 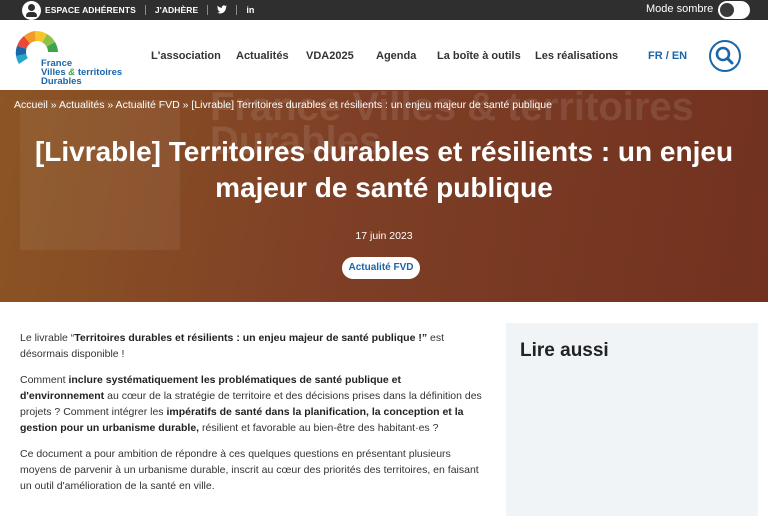 I want to click on nav-boite-a-outils: La boîte à outils, so click(x=479, y=56).